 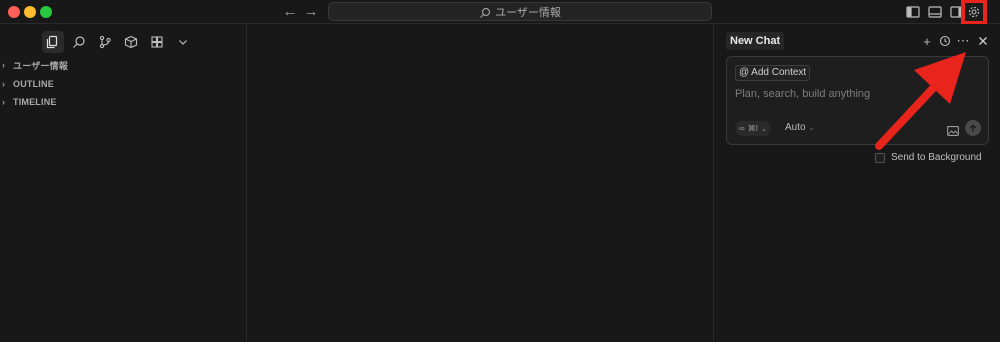 I want to click on tab-new-chat: New Chat, so click(x=755, y=41).